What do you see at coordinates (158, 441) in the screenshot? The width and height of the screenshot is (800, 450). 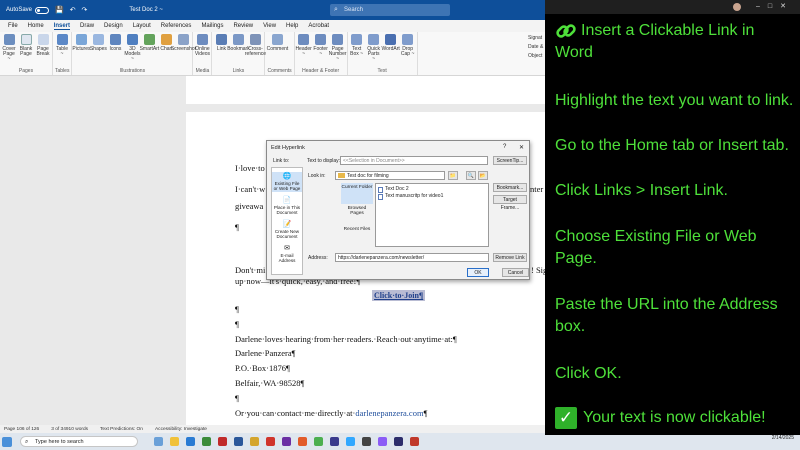 I see `task-view-icon` at bounding box center [158, 441].